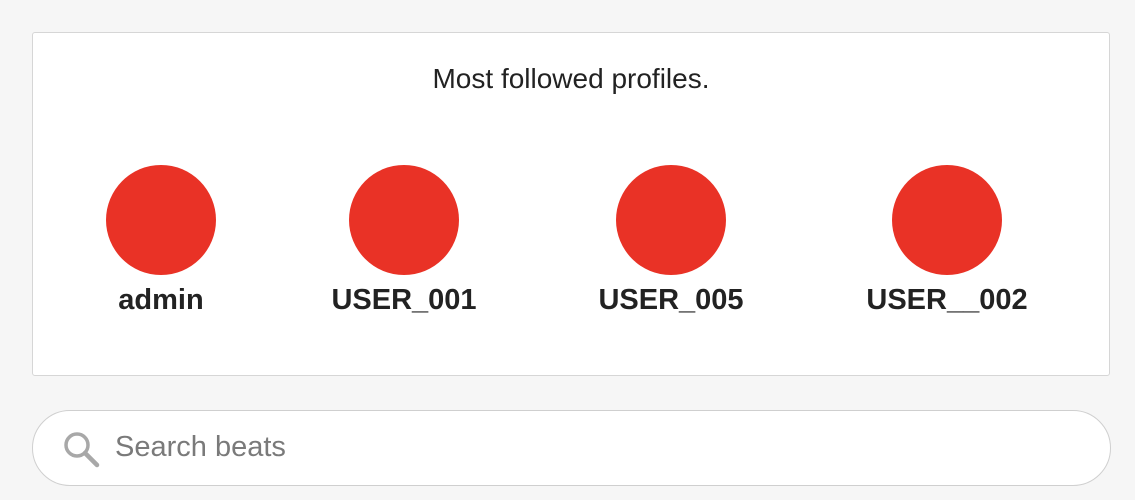  What do you see at coordinates (404, 300) in the screenshot?
I see `profile-username: USER_001` at bounding box center [404, 300].